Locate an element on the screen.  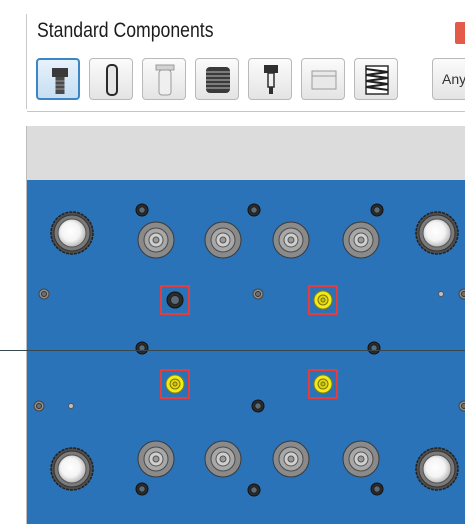
any-button: Any is located at coordinates (448, 79).